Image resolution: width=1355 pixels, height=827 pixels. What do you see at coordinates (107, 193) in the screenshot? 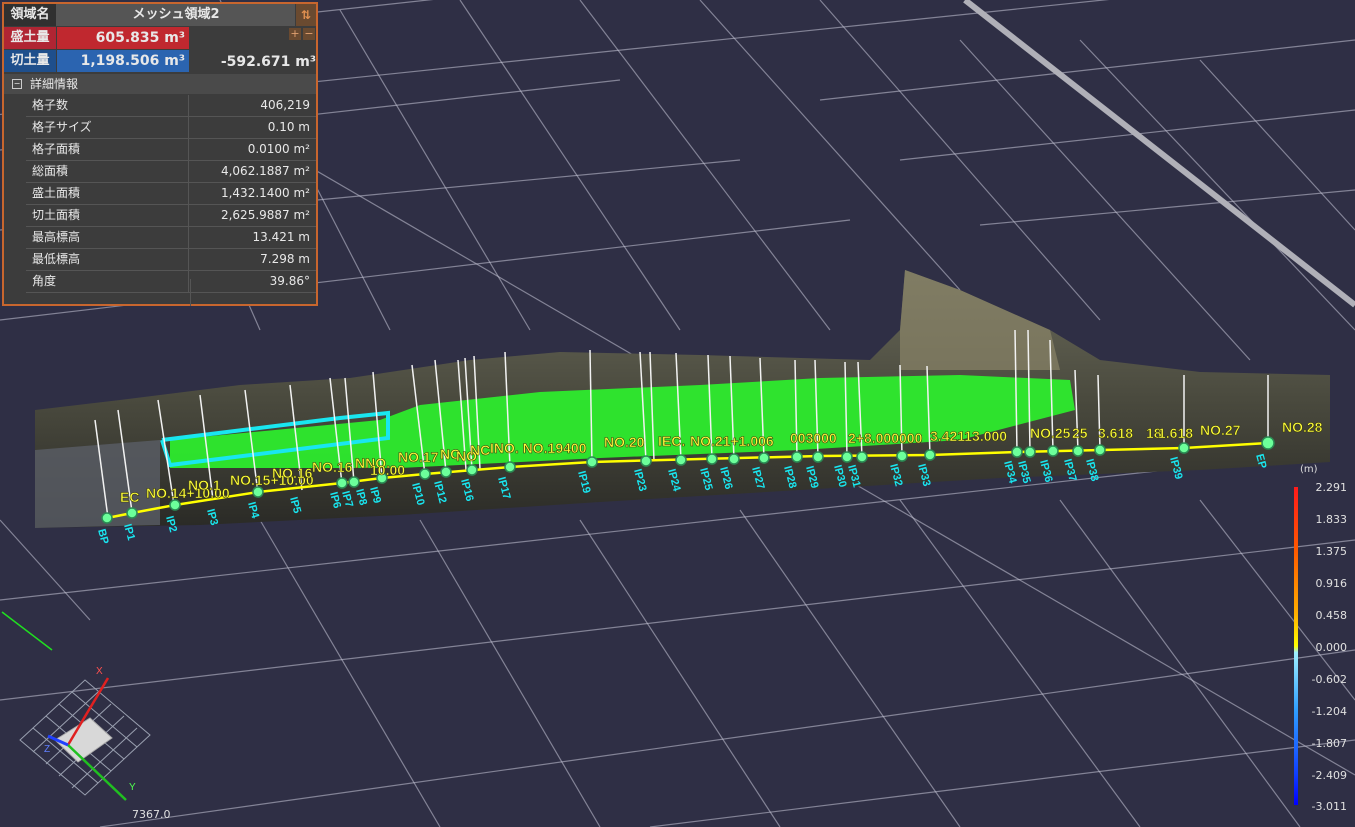
I see `detail-key: 盛土面積` at bounding box center [107, 193].